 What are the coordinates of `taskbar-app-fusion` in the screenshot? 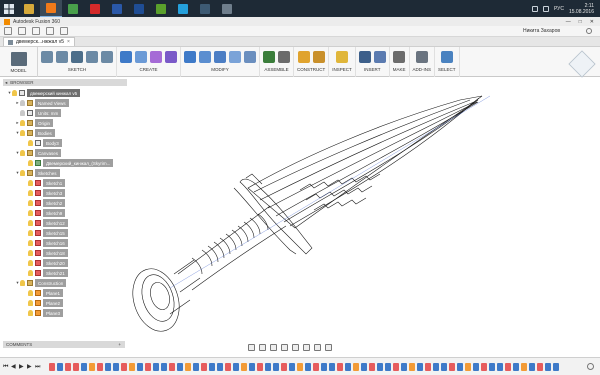 It's located at (51, 8).